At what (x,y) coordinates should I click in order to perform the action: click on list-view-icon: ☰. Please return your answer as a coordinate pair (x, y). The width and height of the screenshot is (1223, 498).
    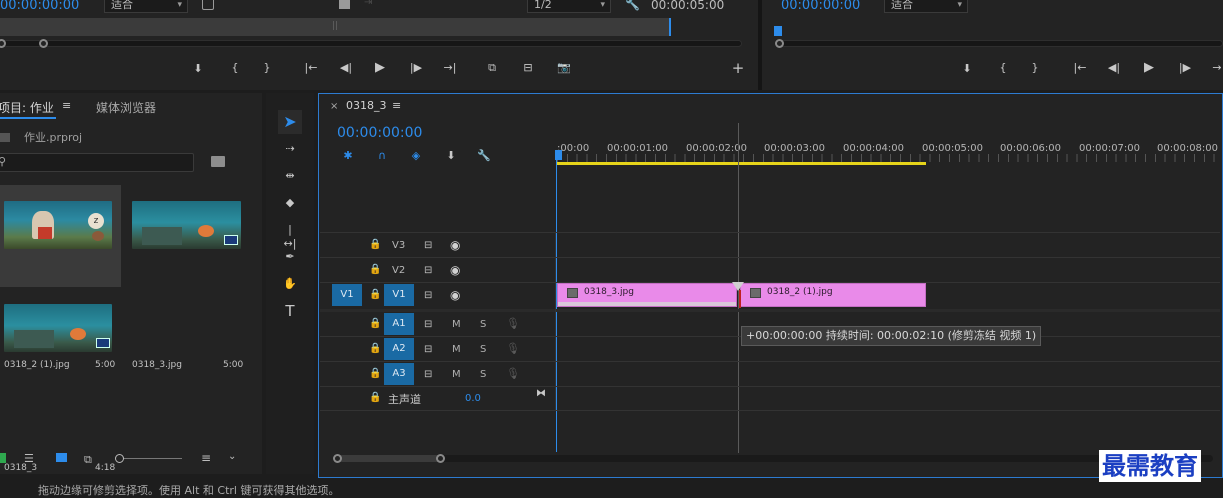
    Looking at the image, I should click on (29, 458).